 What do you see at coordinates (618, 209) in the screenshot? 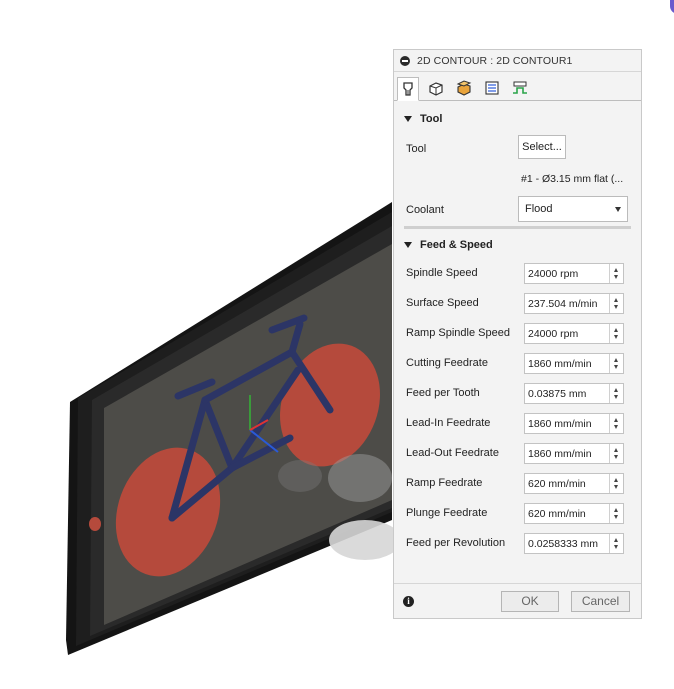
I see `chevron-down-icon` at bounding box center [618, 209].